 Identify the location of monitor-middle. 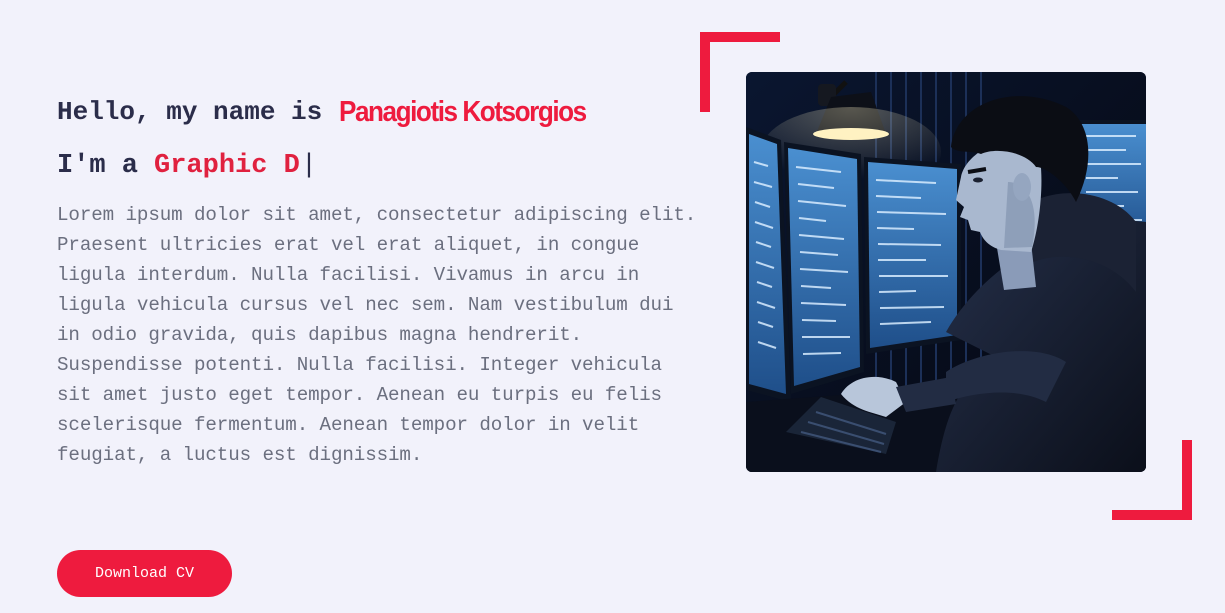
(824, 268).